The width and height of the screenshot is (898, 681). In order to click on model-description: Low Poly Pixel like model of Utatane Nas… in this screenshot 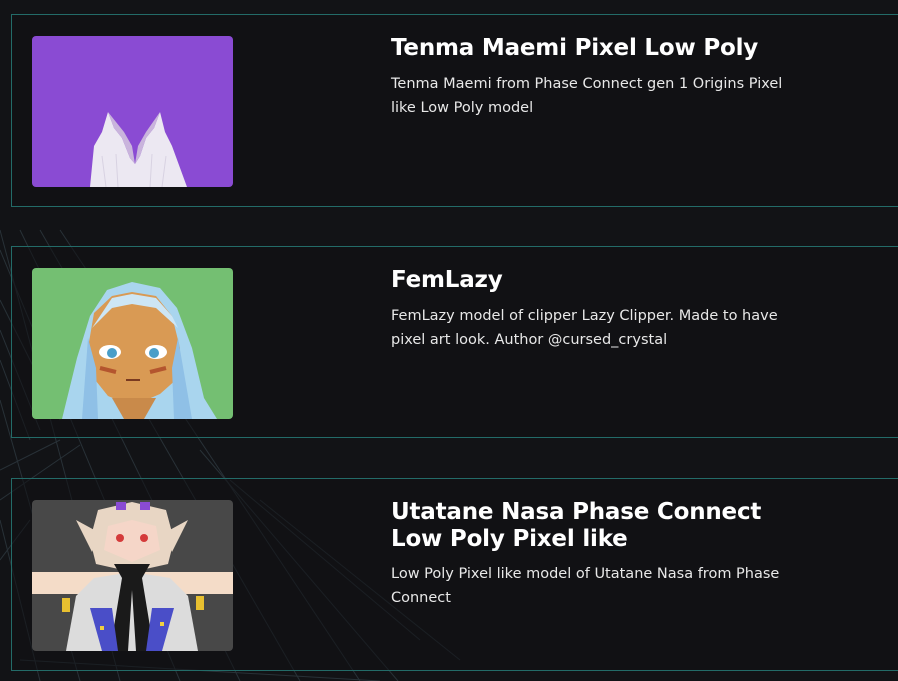, I will do `click(585, 586)`.